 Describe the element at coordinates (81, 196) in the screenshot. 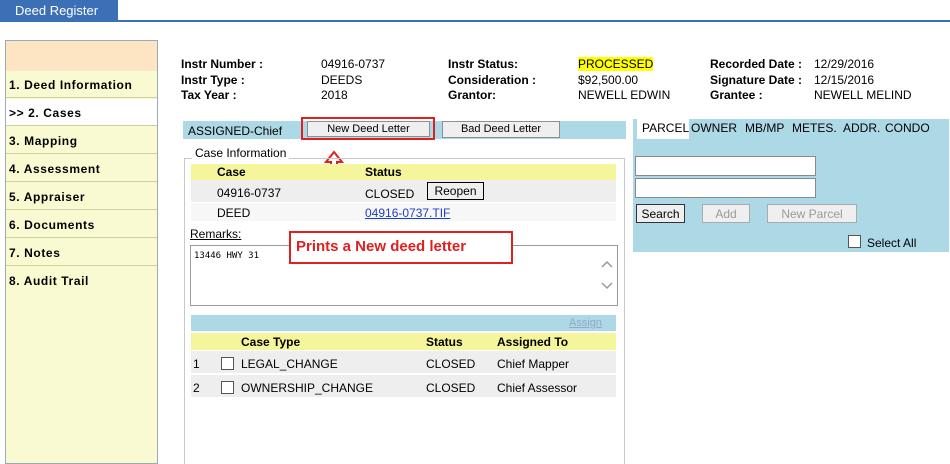

I see `sidebar-item-appraiser: 5. Appraiser` at that location.